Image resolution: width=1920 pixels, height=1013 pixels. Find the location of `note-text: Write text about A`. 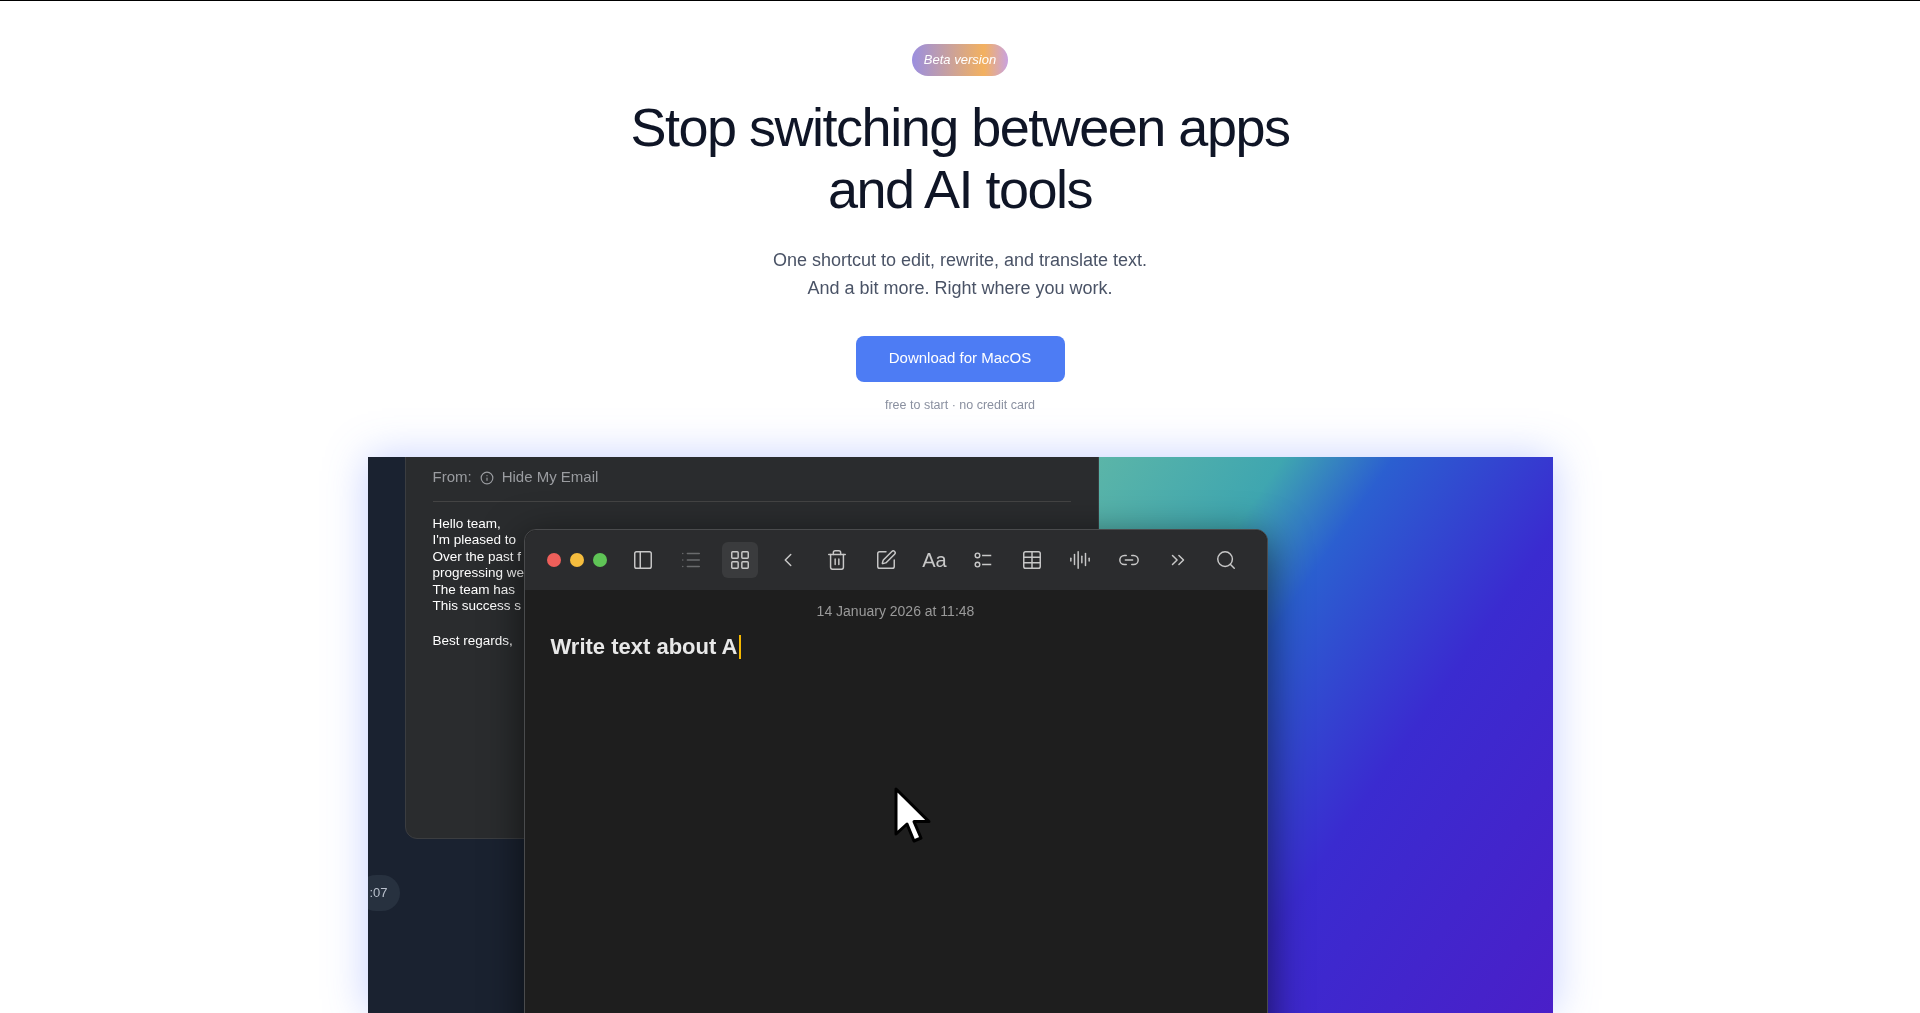

note-text: Write text about A is located at coordinates (644, 647).